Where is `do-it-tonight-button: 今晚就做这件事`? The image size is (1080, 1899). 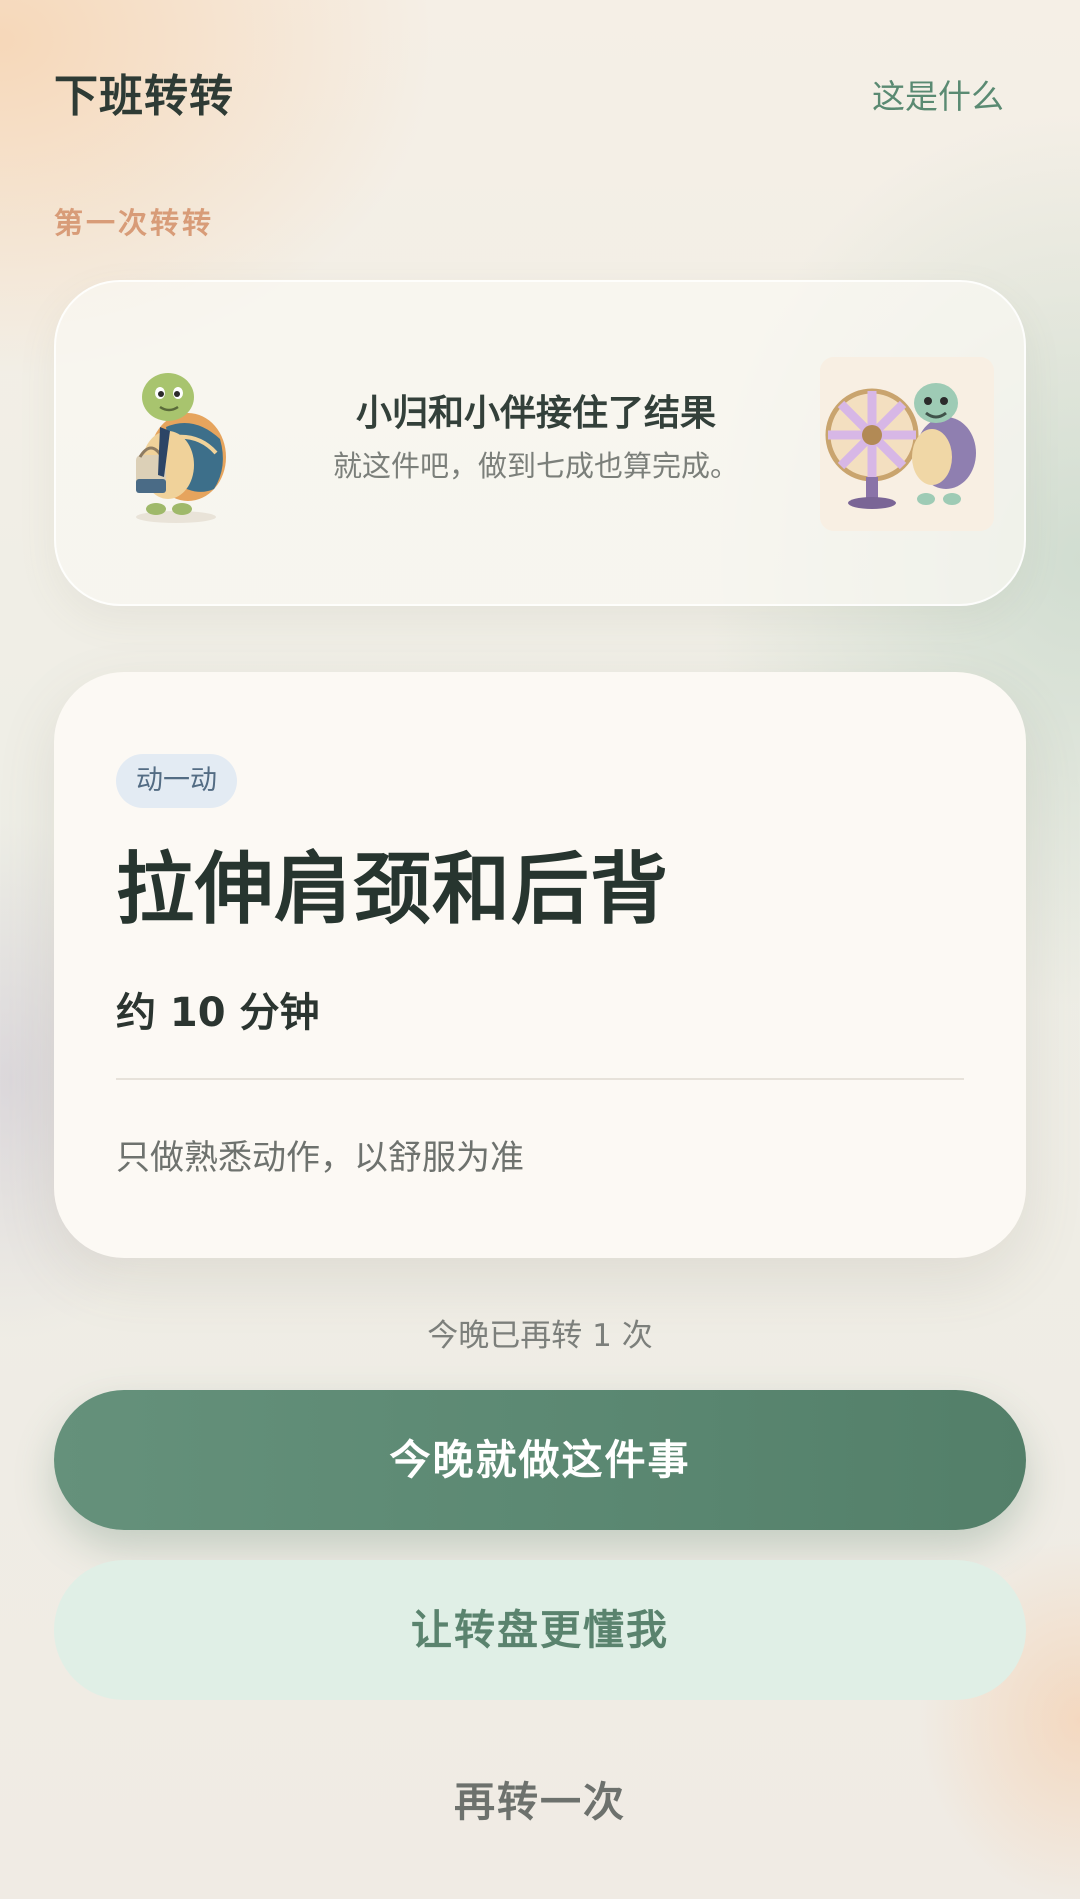 do-it-tonight-button: 今晚就做这件事 is located at coordinates (540, 1460).